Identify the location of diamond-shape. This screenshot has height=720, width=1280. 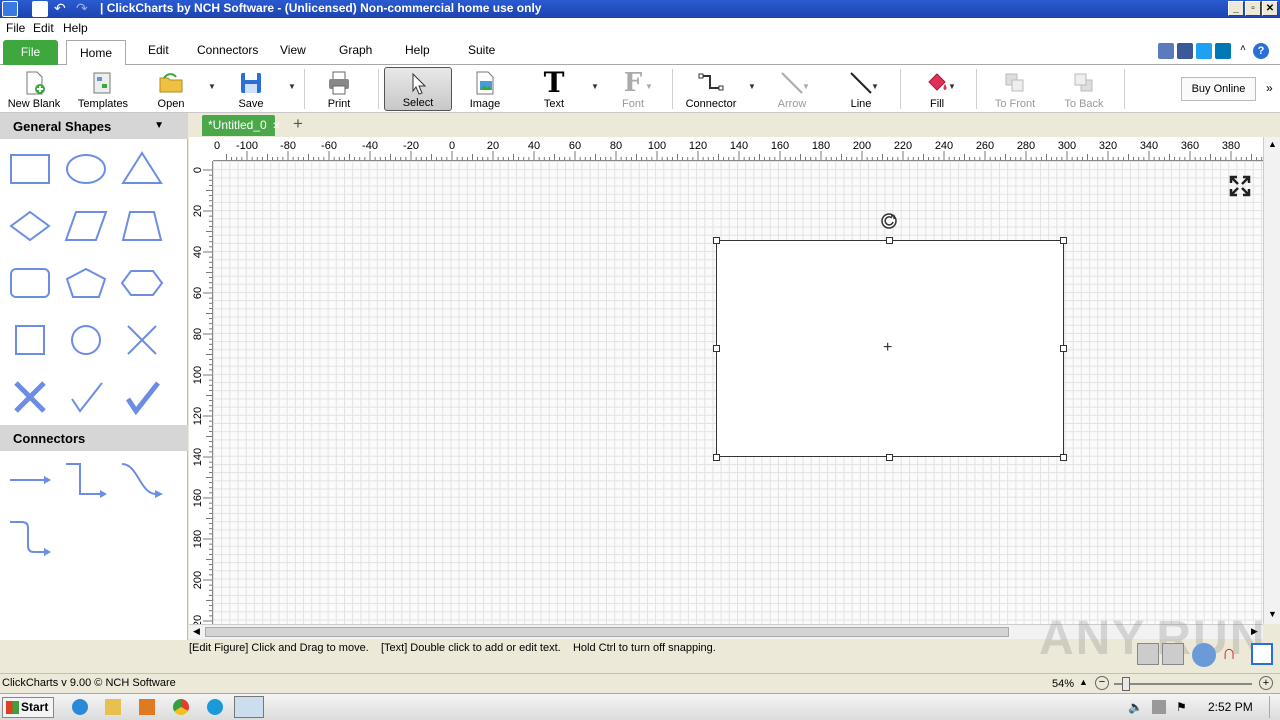
(30, 226).